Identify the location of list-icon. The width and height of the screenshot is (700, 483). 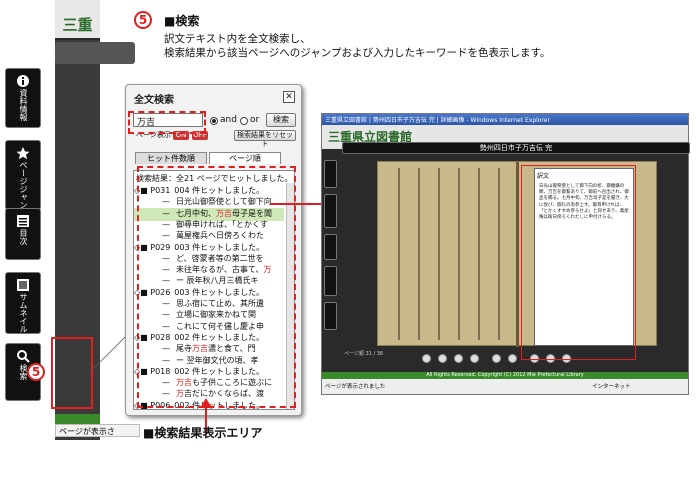
(23, 220).